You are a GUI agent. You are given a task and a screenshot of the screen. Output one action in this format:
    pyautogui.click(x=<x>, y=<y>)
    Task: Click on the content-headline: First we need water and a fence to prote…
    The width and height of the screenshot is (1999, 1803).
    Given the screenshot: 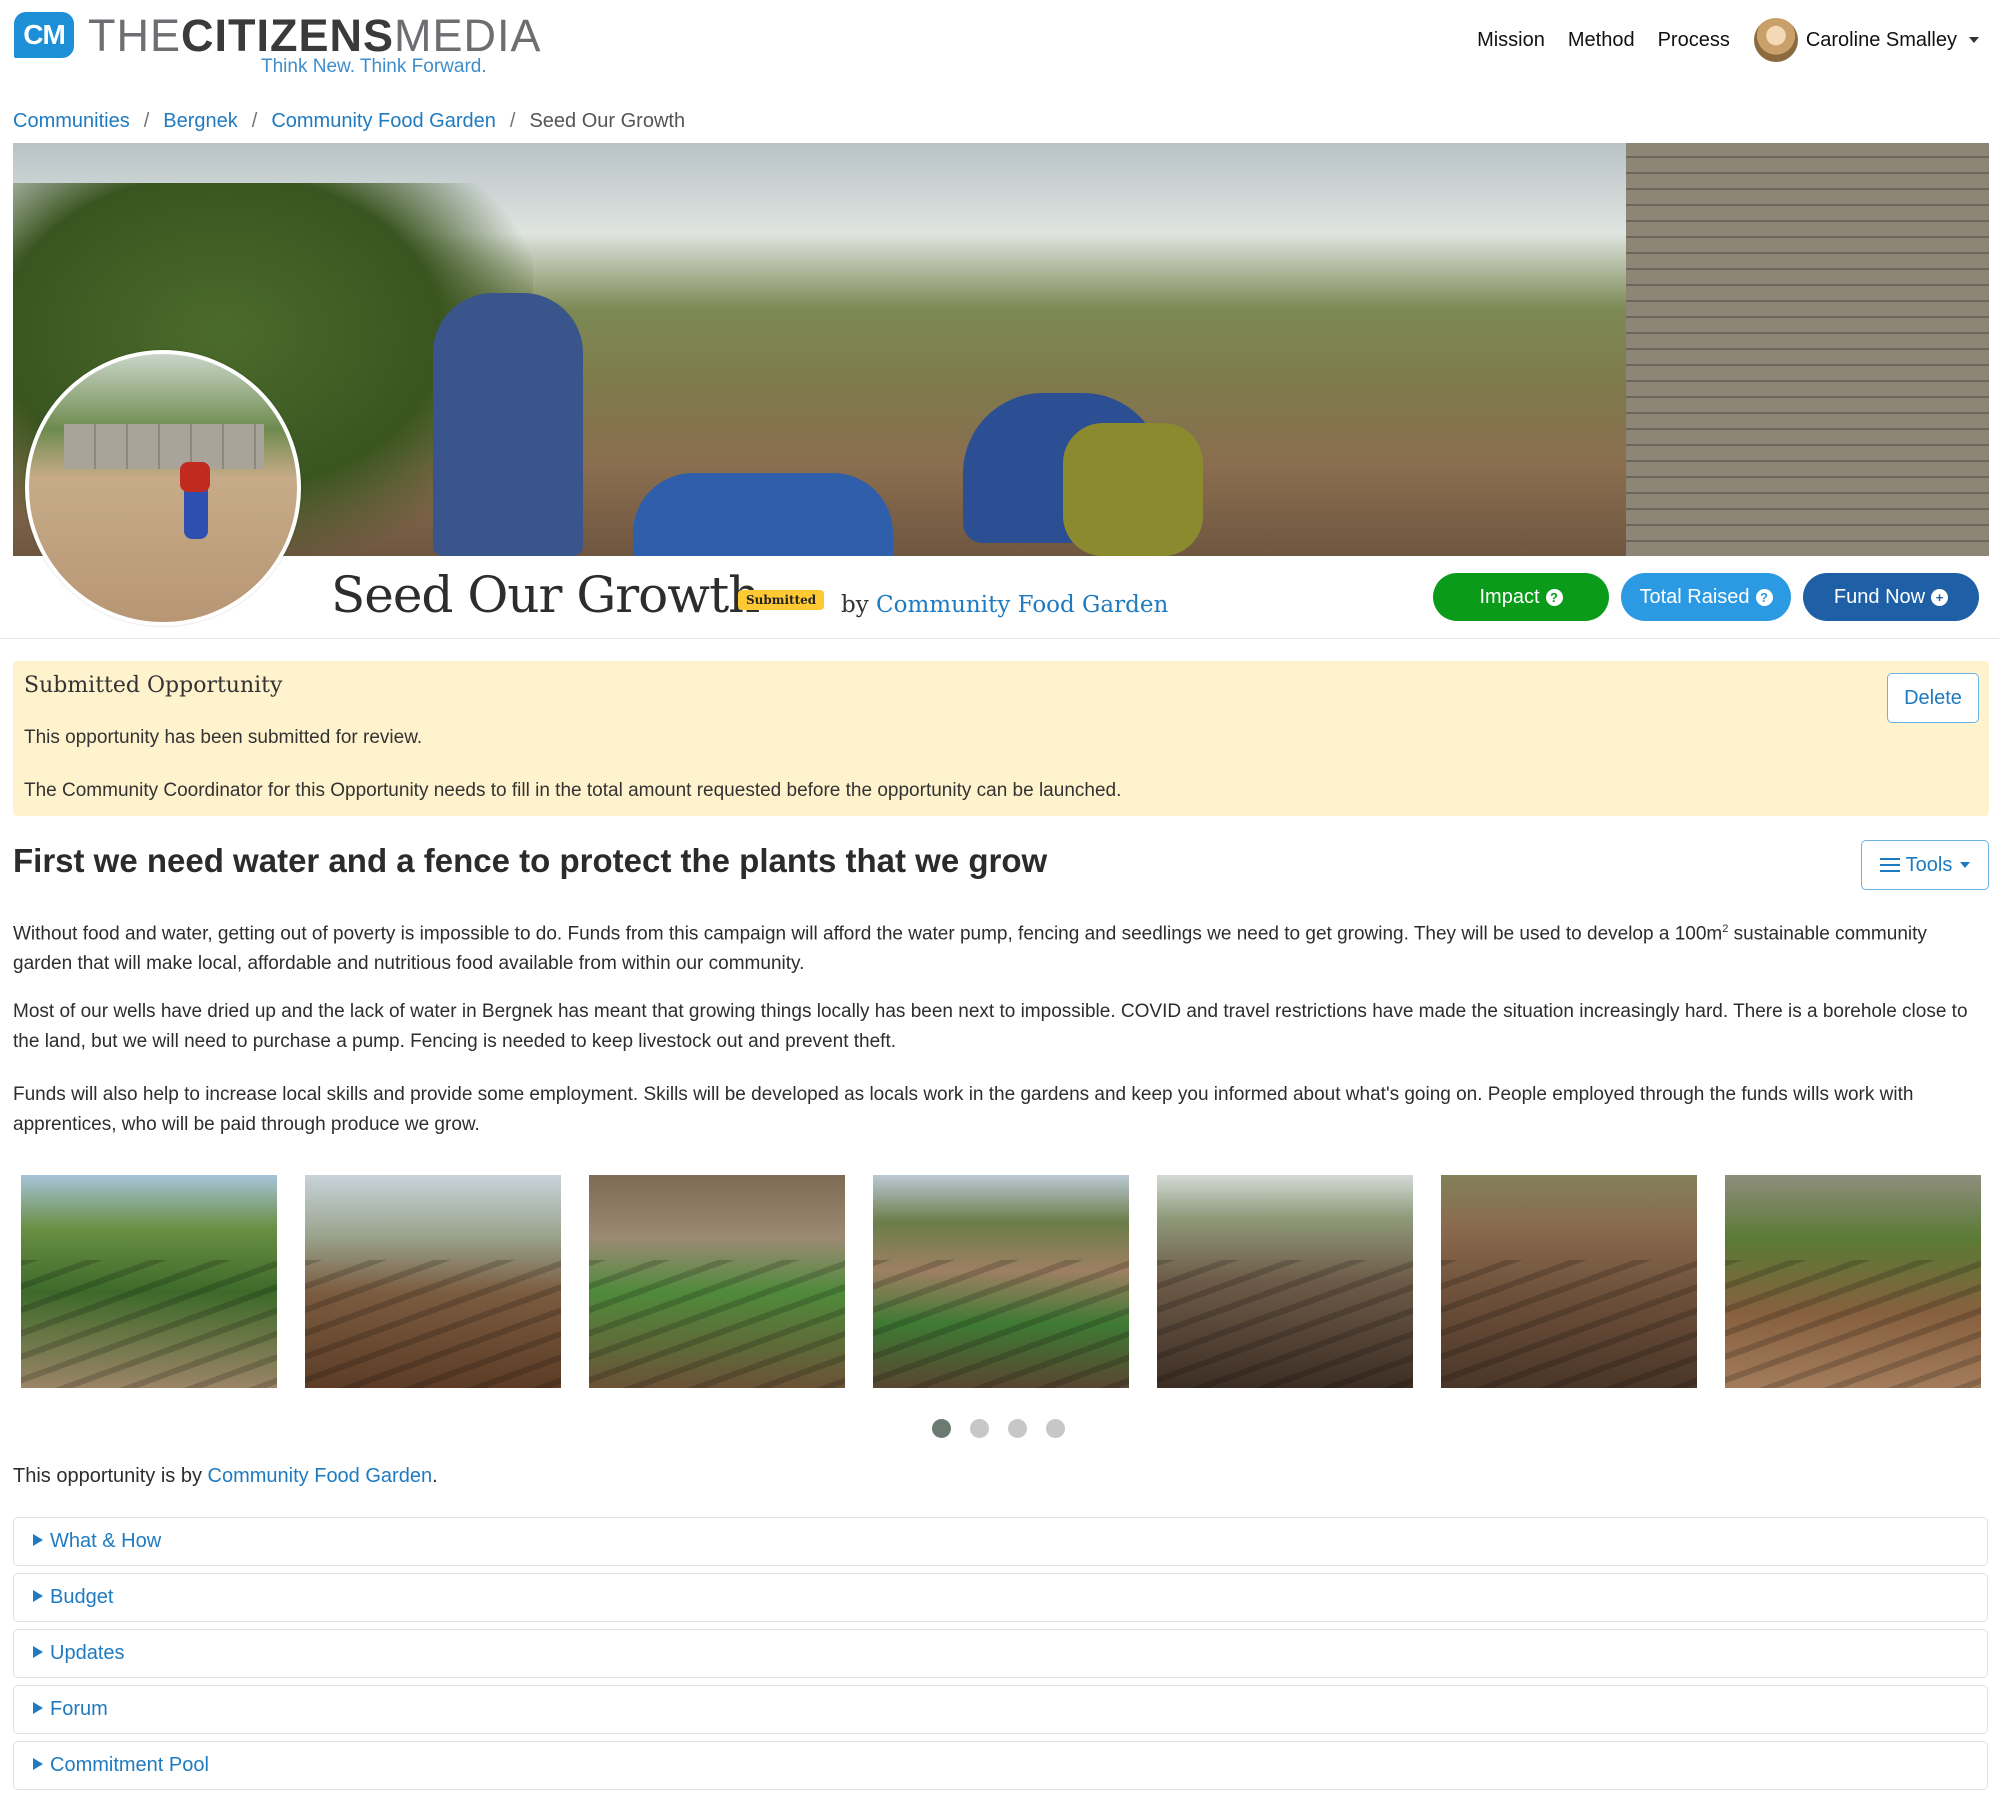 What is the action you would take?
    pyautogui.click(x=530, y=860)
    